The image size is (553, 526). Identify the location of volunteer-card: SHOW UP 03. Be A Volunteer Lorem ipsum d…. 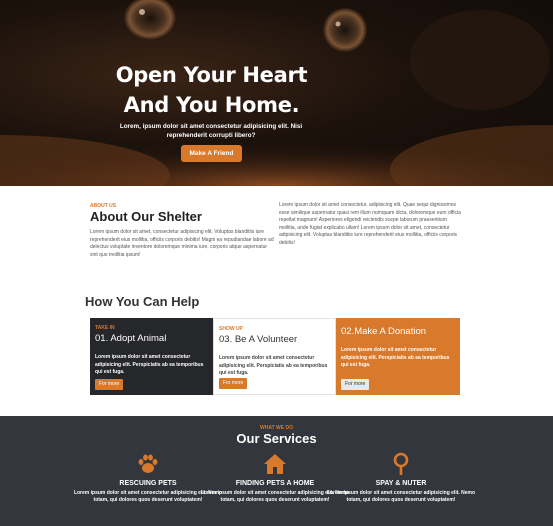
(274, 356).